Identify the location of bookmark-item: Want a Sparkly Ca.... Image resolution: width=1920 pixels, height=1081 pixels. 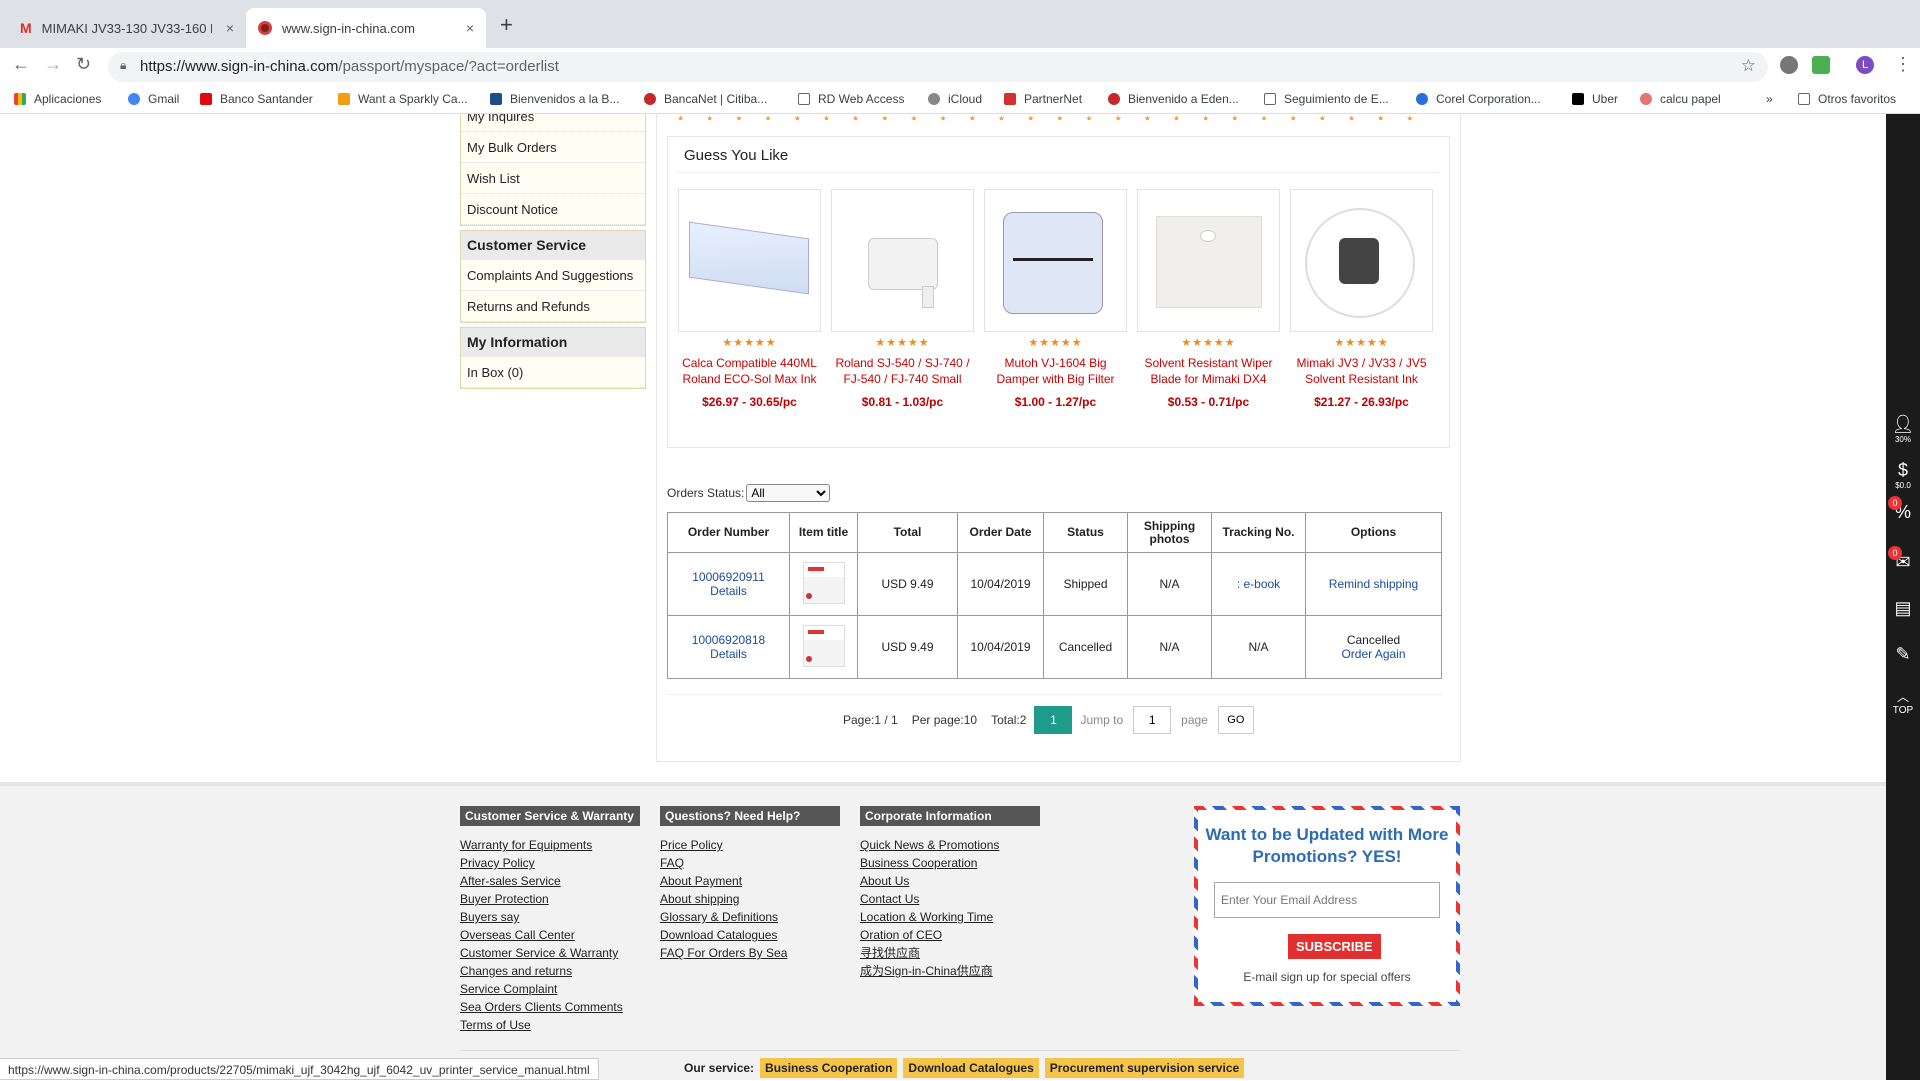
(403, 99).